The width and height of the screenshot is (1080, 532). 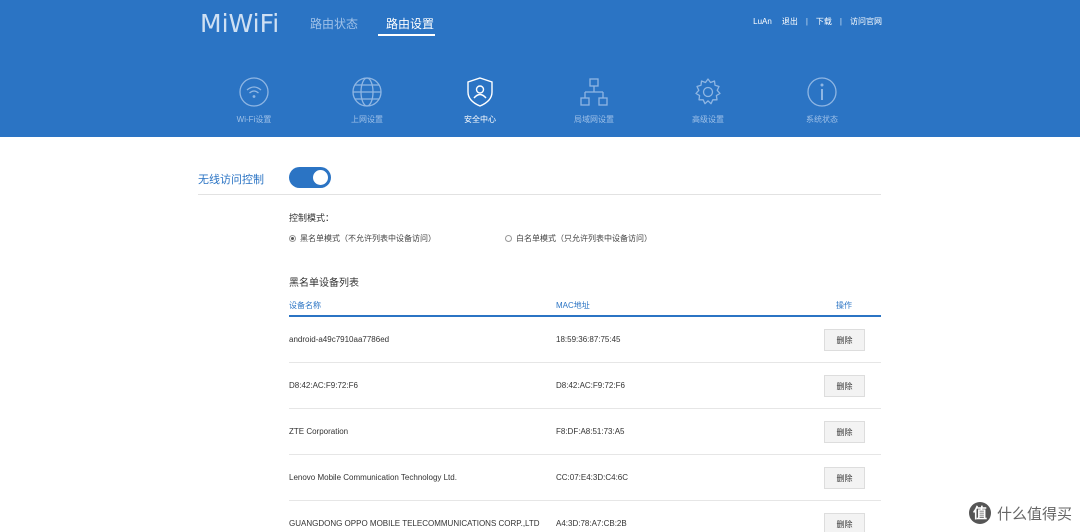 I want to click on lan-icon, so click(x=594, y=92).